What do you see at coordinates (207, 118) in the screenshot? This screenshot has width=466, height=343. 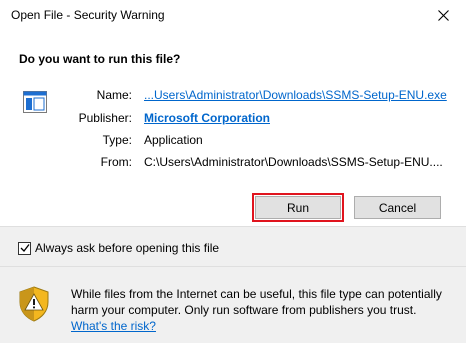 I see `publisher-link: Microsoft Corporation` at bounding box center [207, 118].